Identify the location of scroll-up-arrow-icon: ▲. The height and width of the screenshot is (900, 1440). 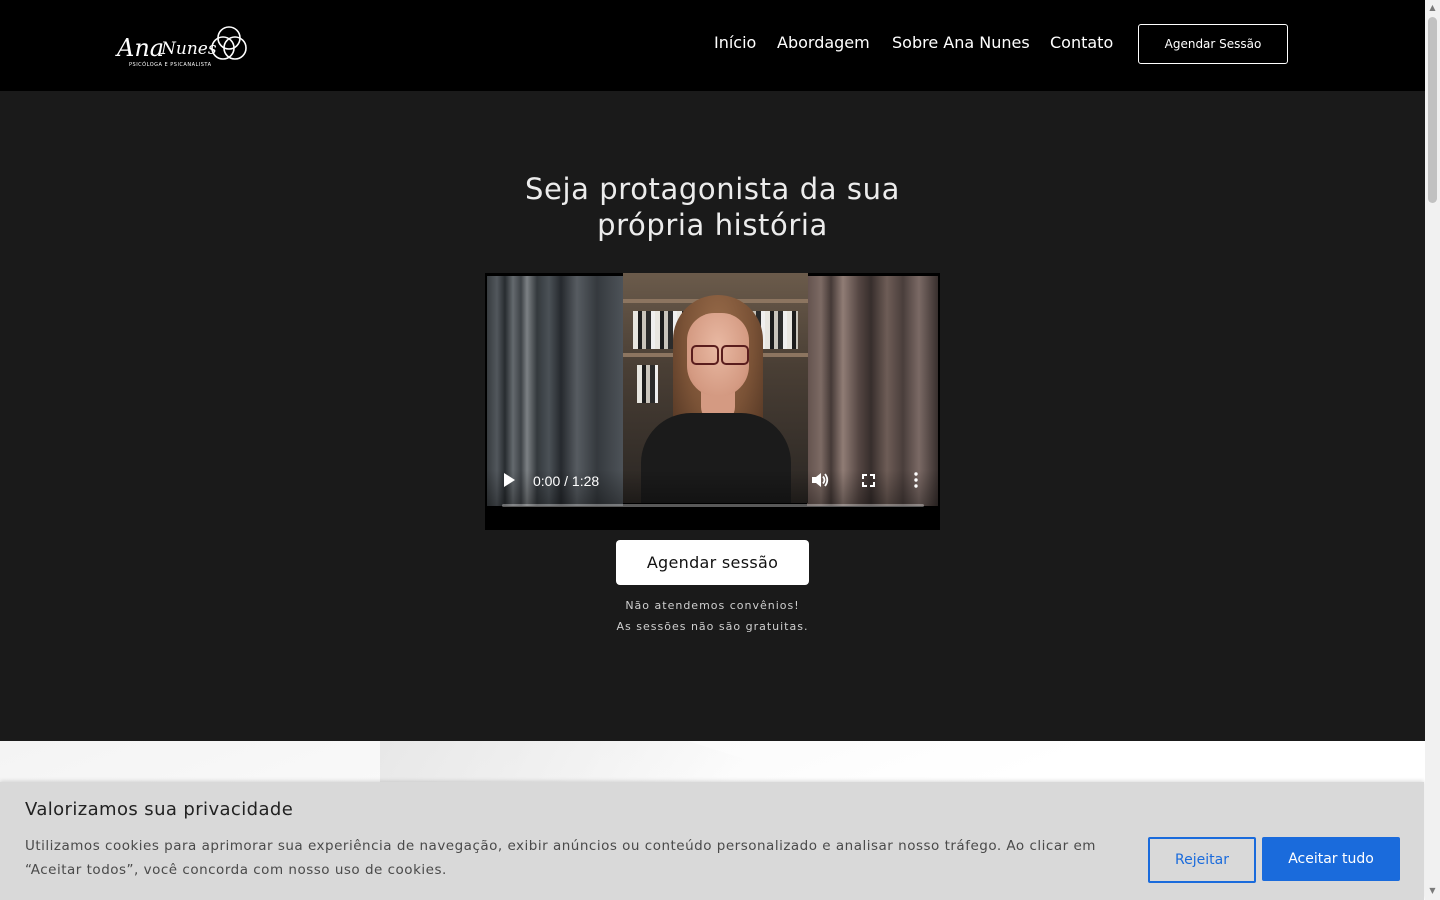
(1432, 8).